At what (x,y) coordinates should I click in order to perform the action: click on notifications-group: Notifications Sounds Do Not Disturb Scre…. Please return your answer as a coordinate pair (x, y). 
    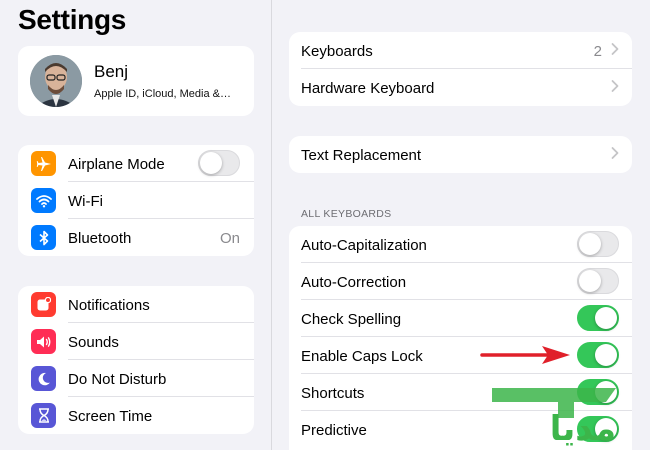
    Looking at the image, I should click on (136, 360).